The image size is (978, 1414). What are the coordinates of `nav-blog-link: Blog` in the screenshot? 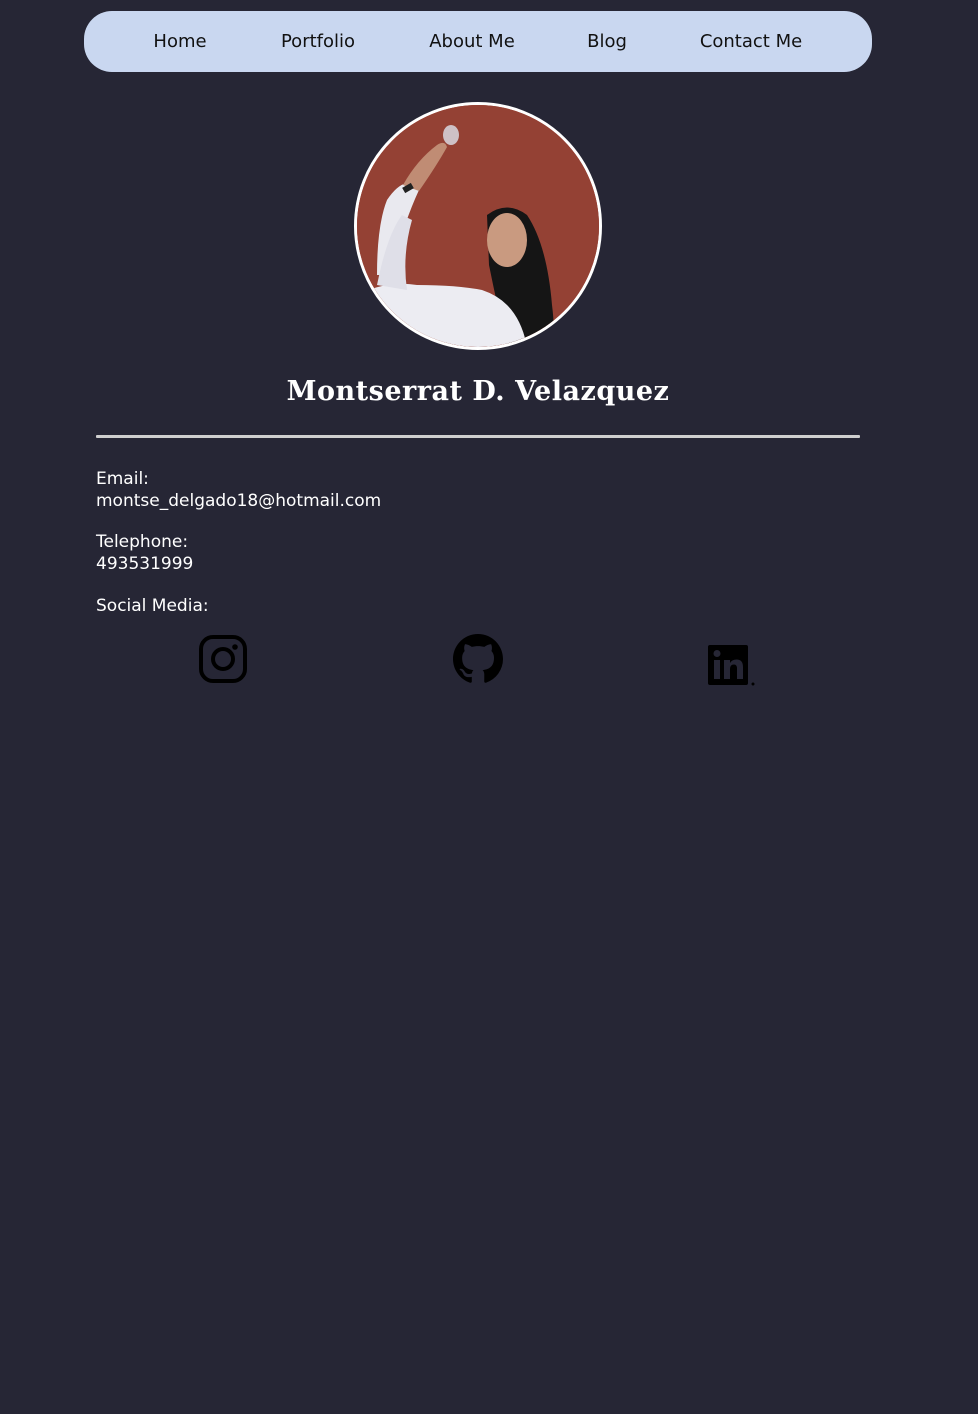 It's located at (607, 41).